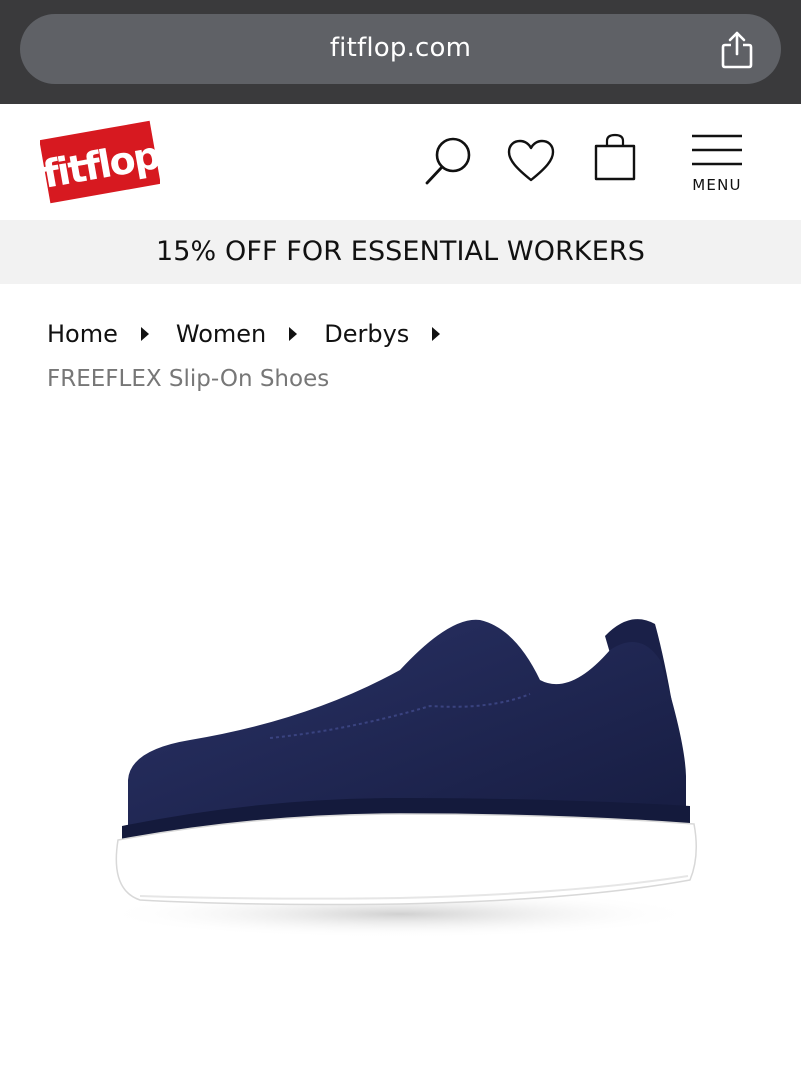 The height and width of the screenshot is (1080, 801). I want to click on breadcrumb-current: FREEFLEX Slip-On Shoes, so click(188, 379).